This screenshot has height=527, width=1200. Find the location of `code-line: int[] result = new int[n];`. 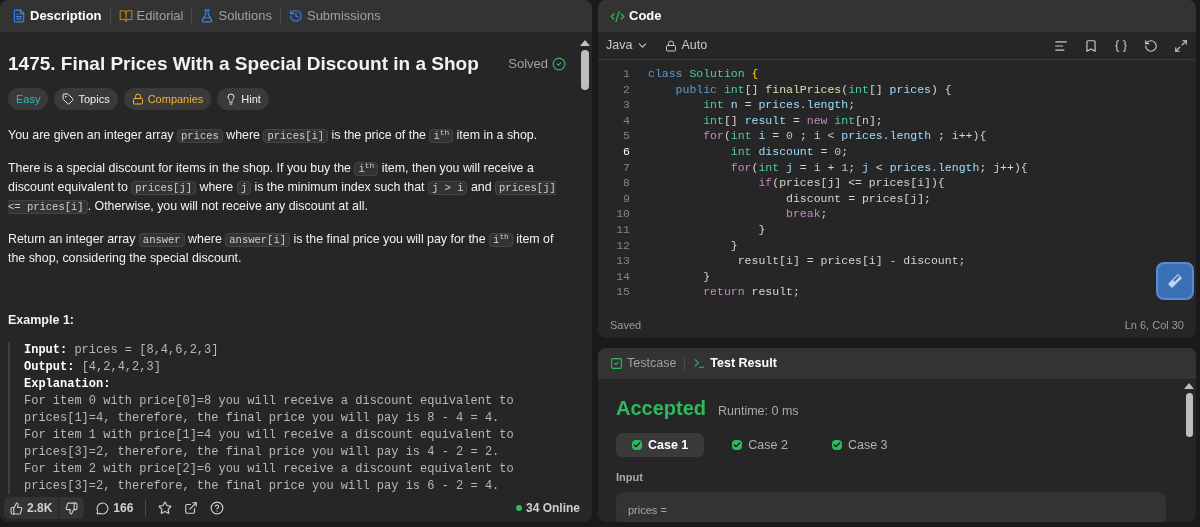

code-line: int[] result = new int[n]; is located at coordinates (792, 120).